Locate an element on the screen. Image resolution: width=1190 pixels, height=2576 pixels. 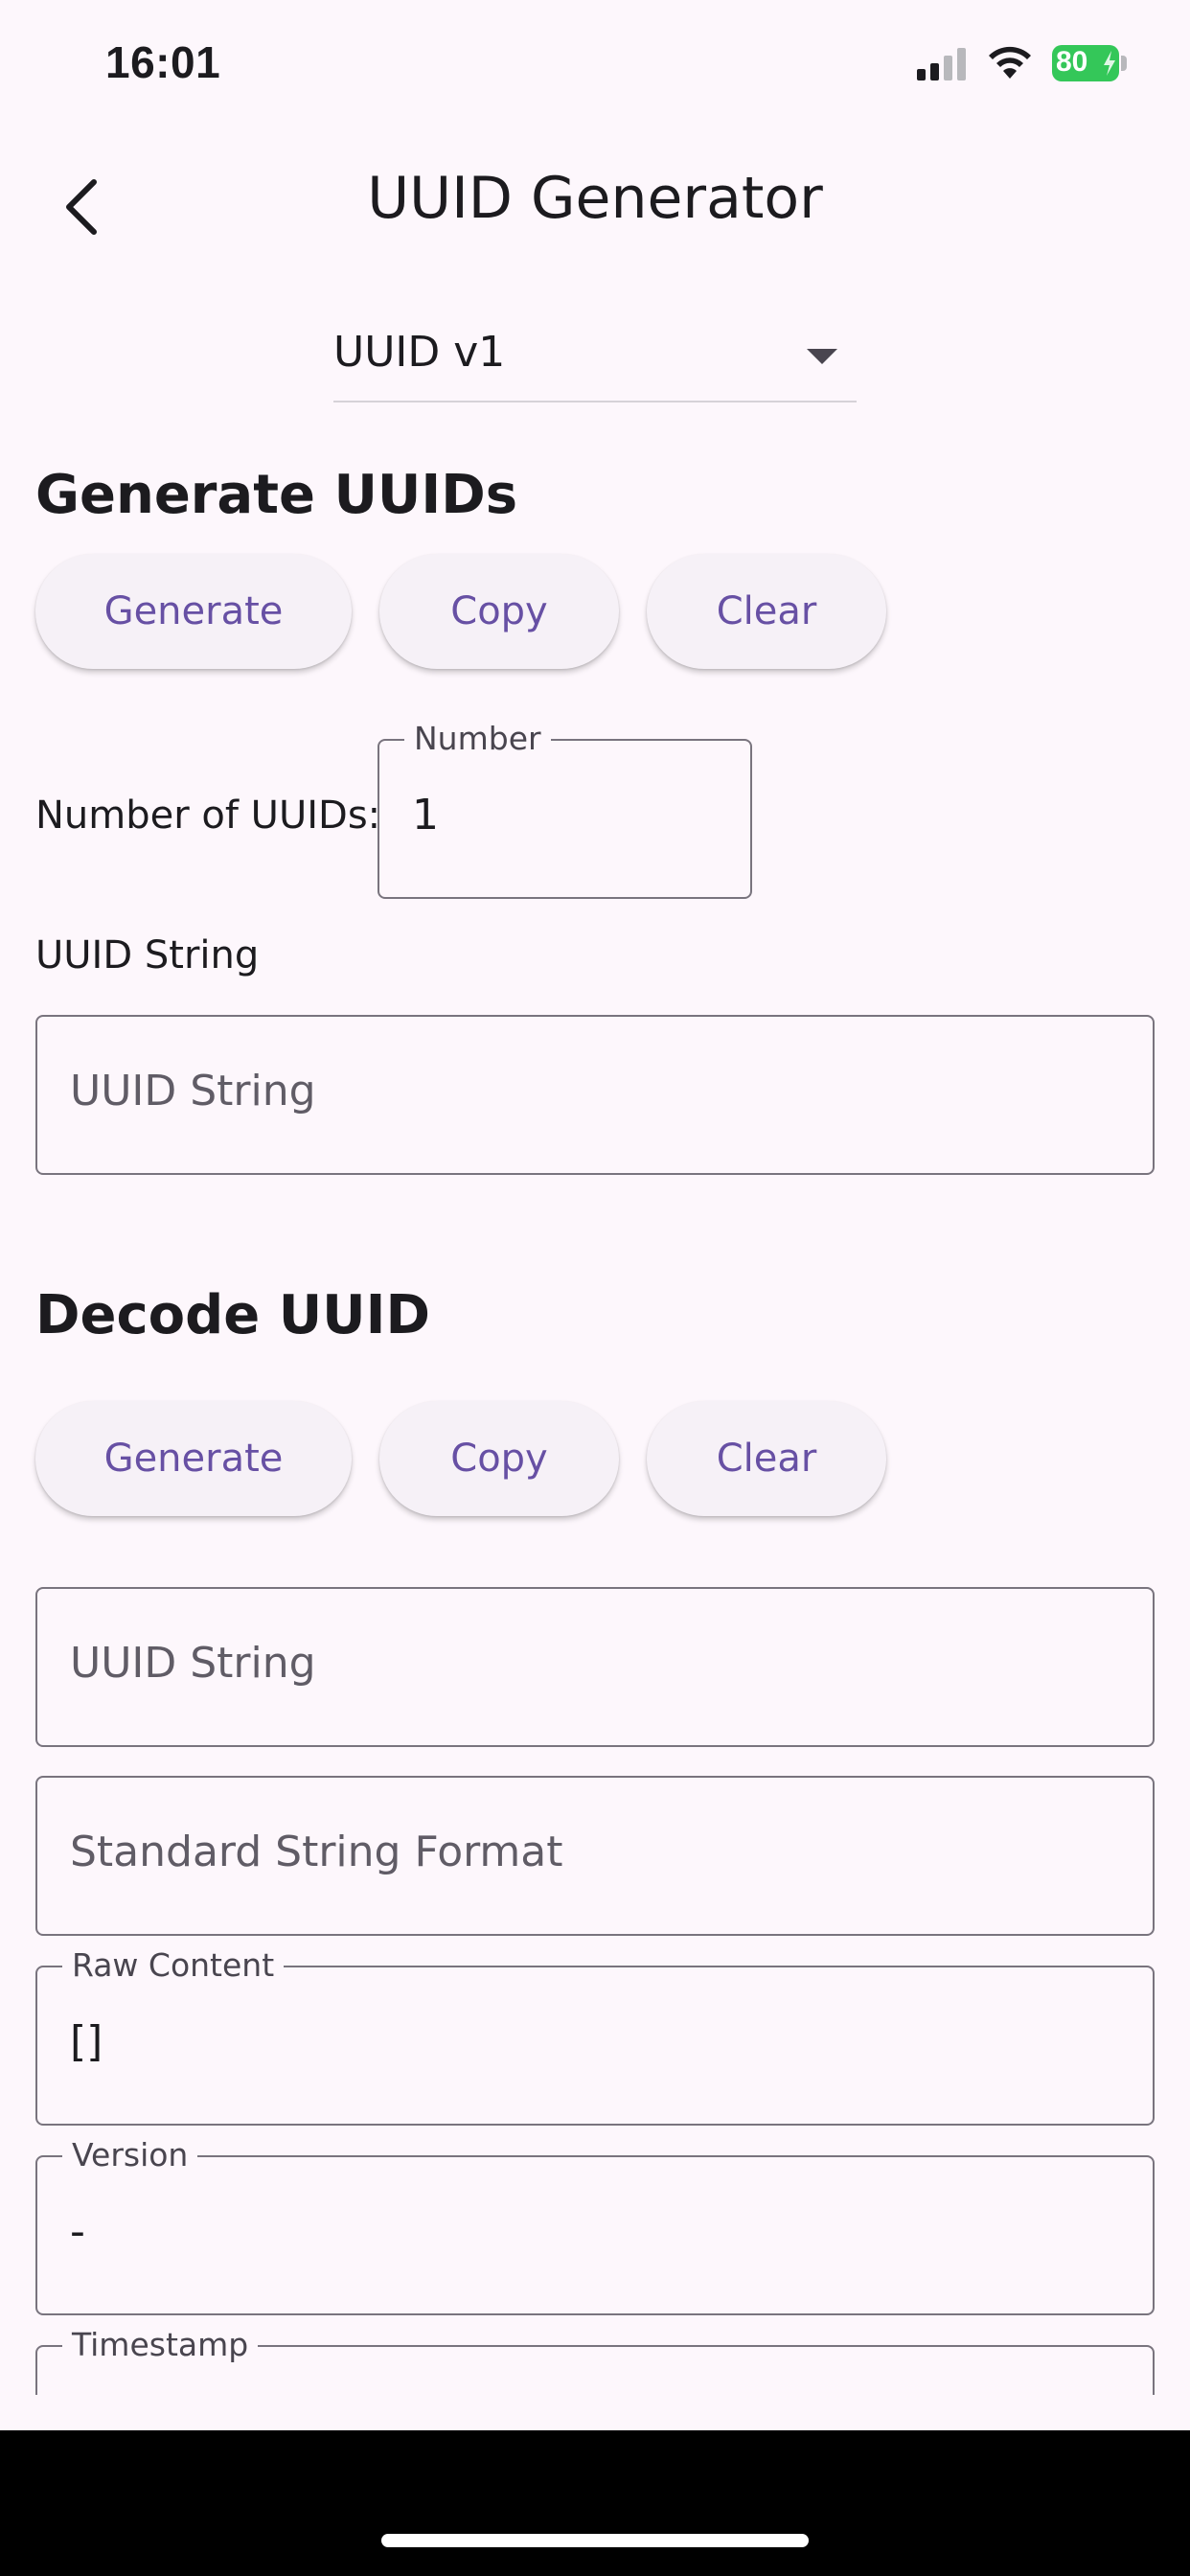
version-label: Version is located at coordinates (130, 2155).